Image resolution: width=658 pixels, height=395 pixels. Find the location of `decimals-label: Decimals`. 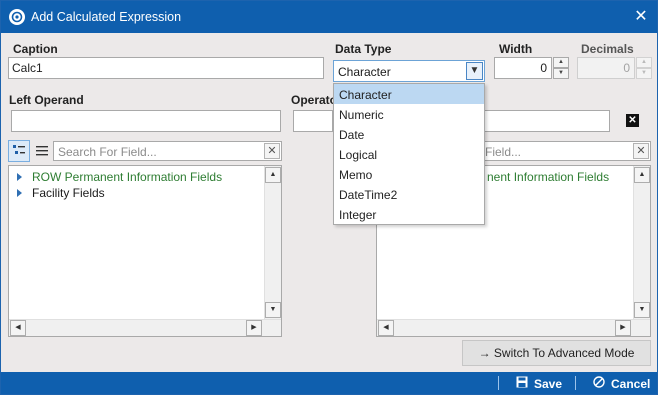

decimals-label: Decimals is located at coordinates (607, 49).